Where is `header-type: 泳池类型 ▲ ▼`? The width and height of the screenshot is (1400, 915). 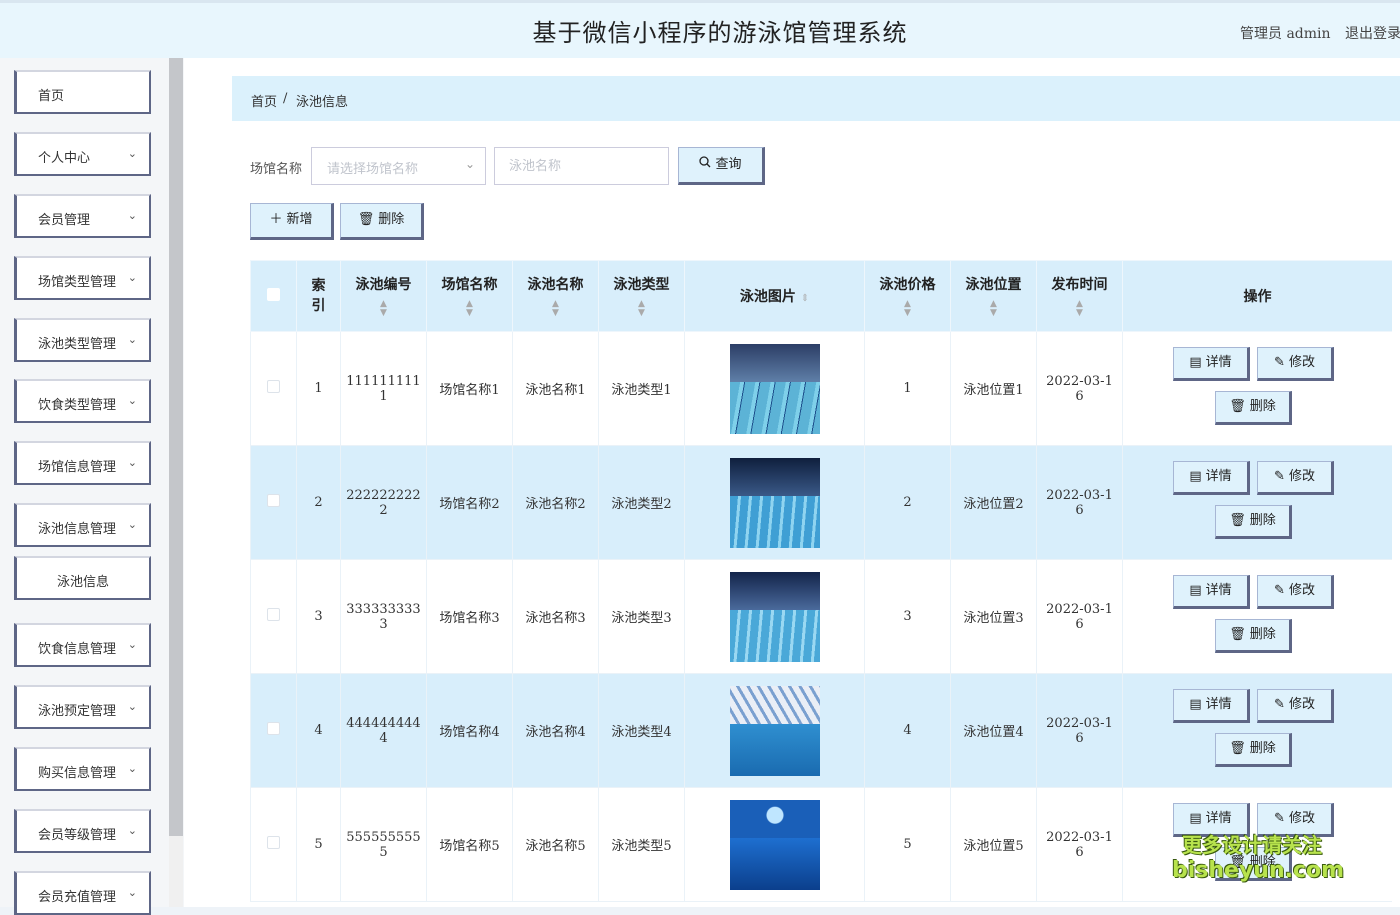
header-type: 泳池类型 ▲ ▼ is located at coordinates (641, 296).